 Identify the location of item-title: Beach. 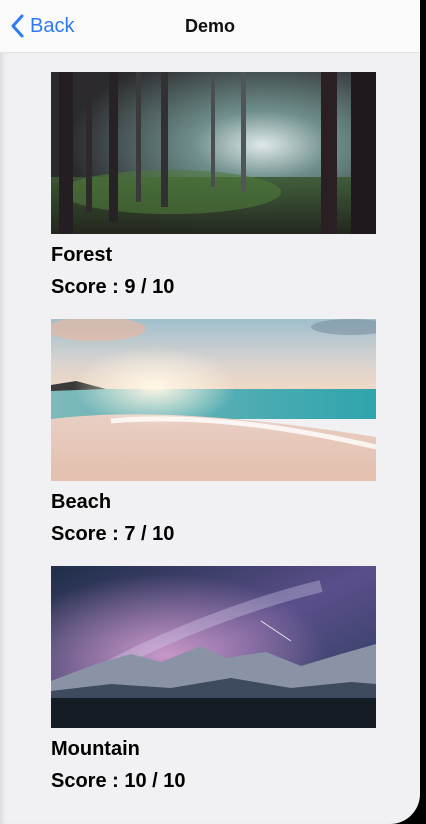
(81, 502).